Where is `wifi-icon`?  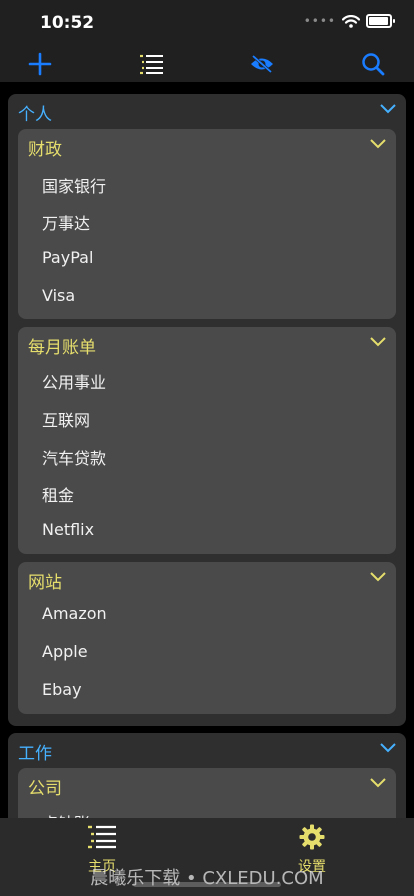
wifi-icon is located at coordinates (351, 21).